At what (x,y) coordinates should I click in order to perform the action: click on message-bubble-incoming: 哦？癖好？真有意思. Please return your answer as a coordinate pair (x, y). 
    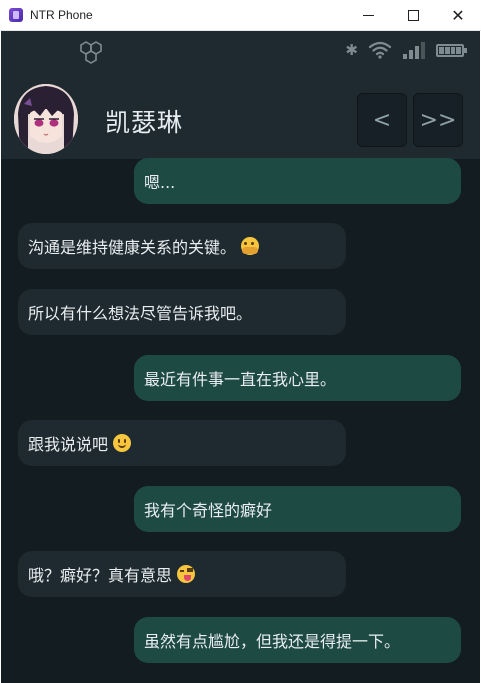
    Looking at the image, I should click on (182, 574).